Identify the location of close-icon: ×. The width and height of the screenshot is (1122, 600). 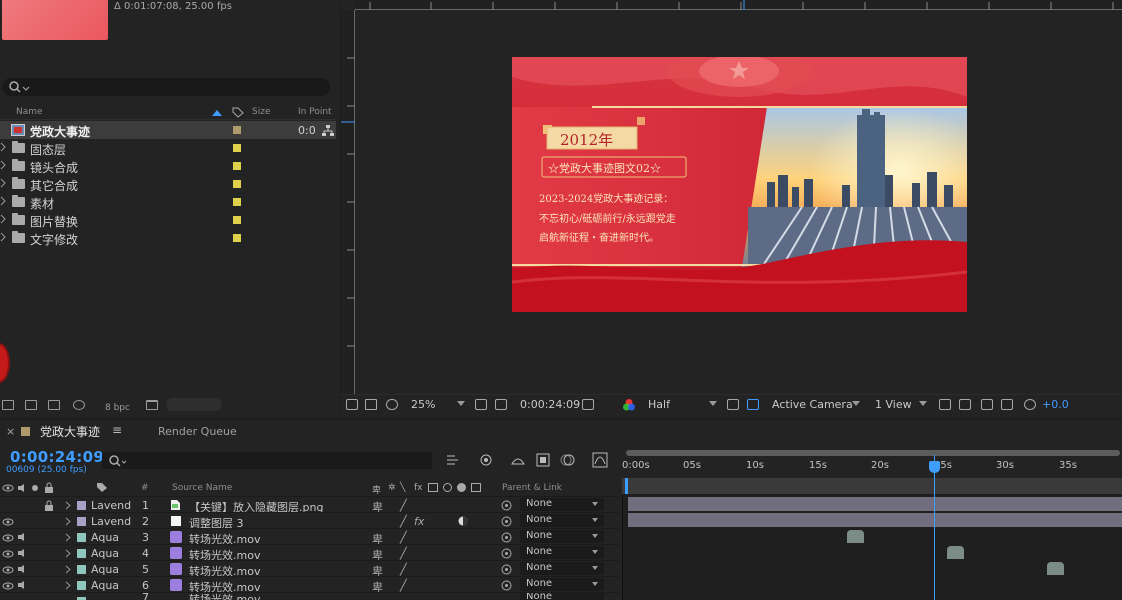
(10, 431).